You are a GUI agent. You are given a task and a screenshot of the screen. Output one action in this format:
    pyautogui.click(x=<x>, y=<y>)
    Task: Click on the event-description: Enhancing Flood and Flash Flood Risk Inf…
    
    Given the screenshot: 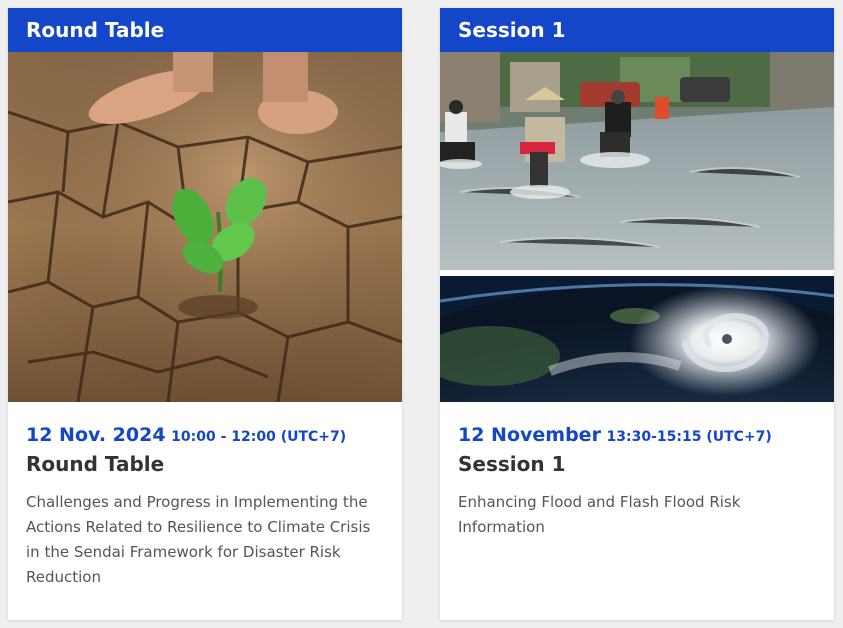 What is the action you would take?
    pyautogui.click(x=599, y=514)
    